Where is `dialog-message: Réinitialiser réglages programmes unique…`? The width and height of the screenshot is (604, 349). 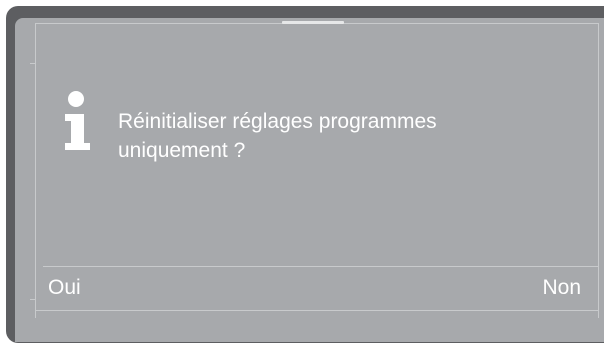 dialog-message: Réinitialiser réglages programmes unique… is located at coordinates (343, 136).